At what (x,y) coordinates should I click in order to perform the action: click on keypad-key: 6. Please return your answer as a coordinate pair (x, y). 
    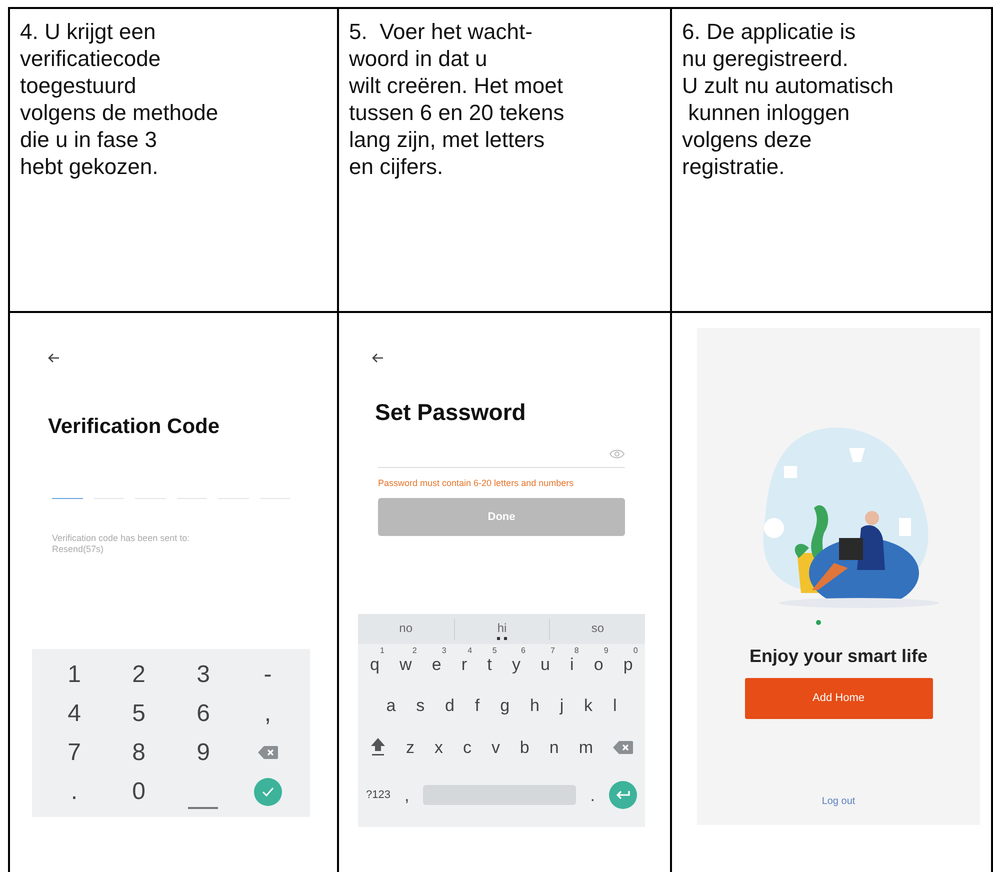
    Looking at the image, I should click on (203, 714).